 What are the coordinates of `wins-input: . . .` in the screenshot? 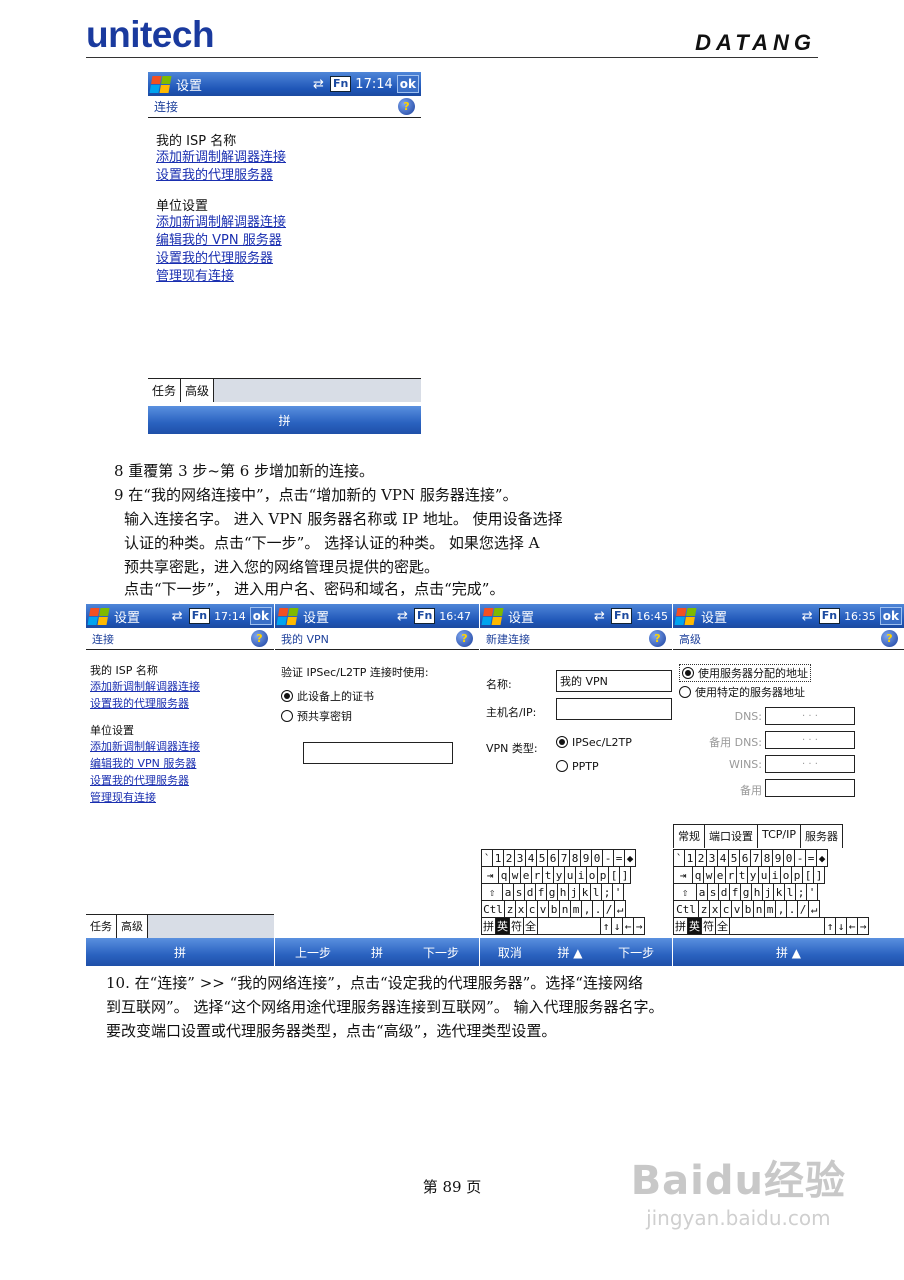 It's located at (810, 764).